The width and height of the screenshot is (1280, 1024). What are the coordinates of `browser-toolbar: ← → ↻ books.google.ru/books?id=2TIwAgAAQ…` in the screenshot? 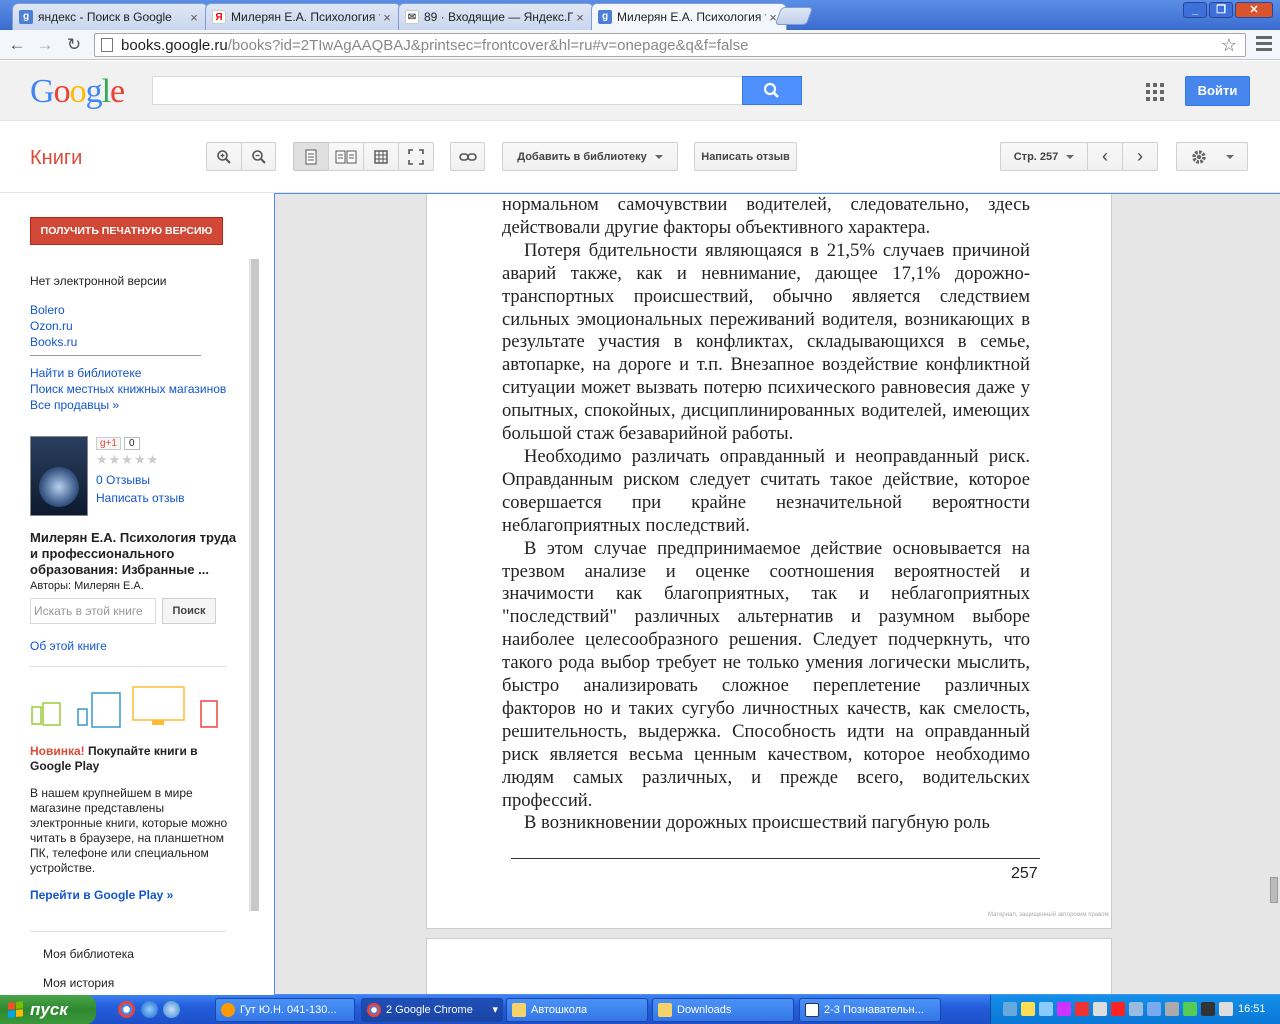 It's located at (640, 45).